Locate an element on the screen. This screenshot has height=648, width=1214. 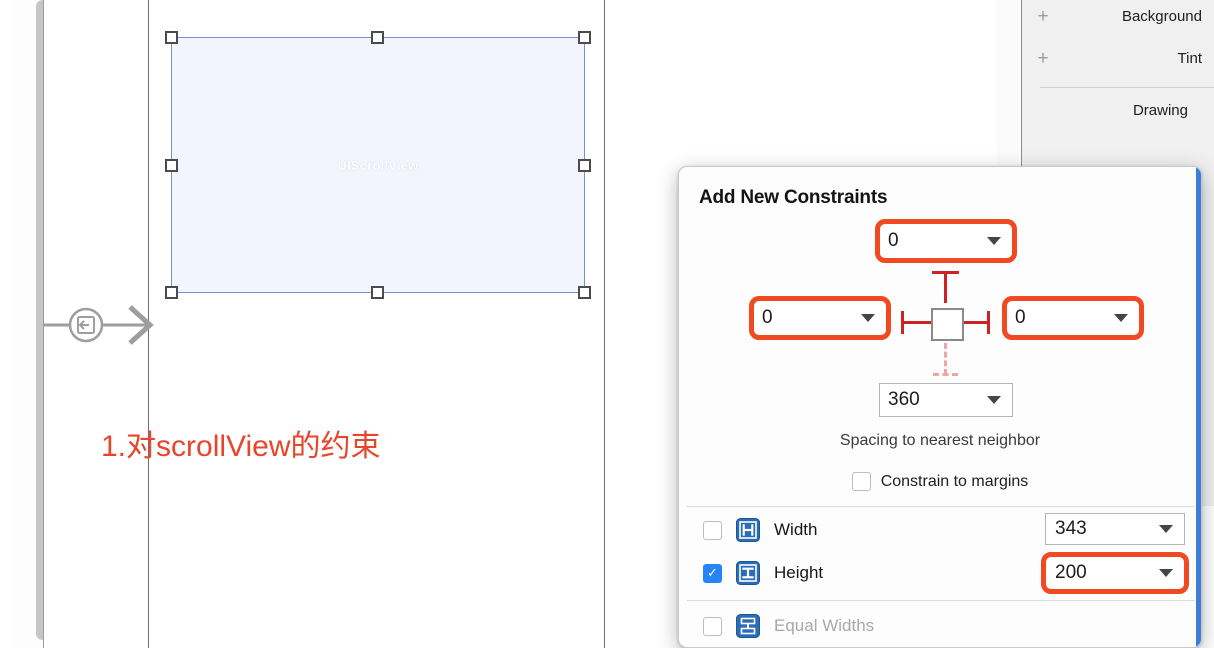
inspector-row-drawing: Drawing is located at coordinates (1117, 110).